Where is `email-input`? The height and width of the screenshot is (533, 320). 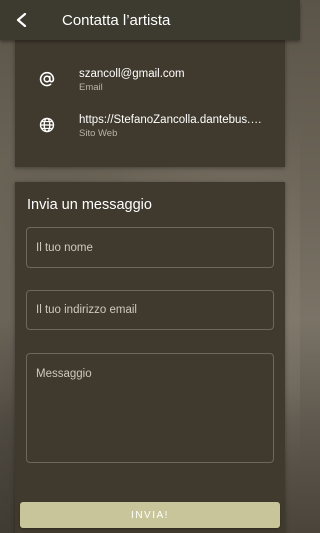
email-input is located at coordinates (150, 310).